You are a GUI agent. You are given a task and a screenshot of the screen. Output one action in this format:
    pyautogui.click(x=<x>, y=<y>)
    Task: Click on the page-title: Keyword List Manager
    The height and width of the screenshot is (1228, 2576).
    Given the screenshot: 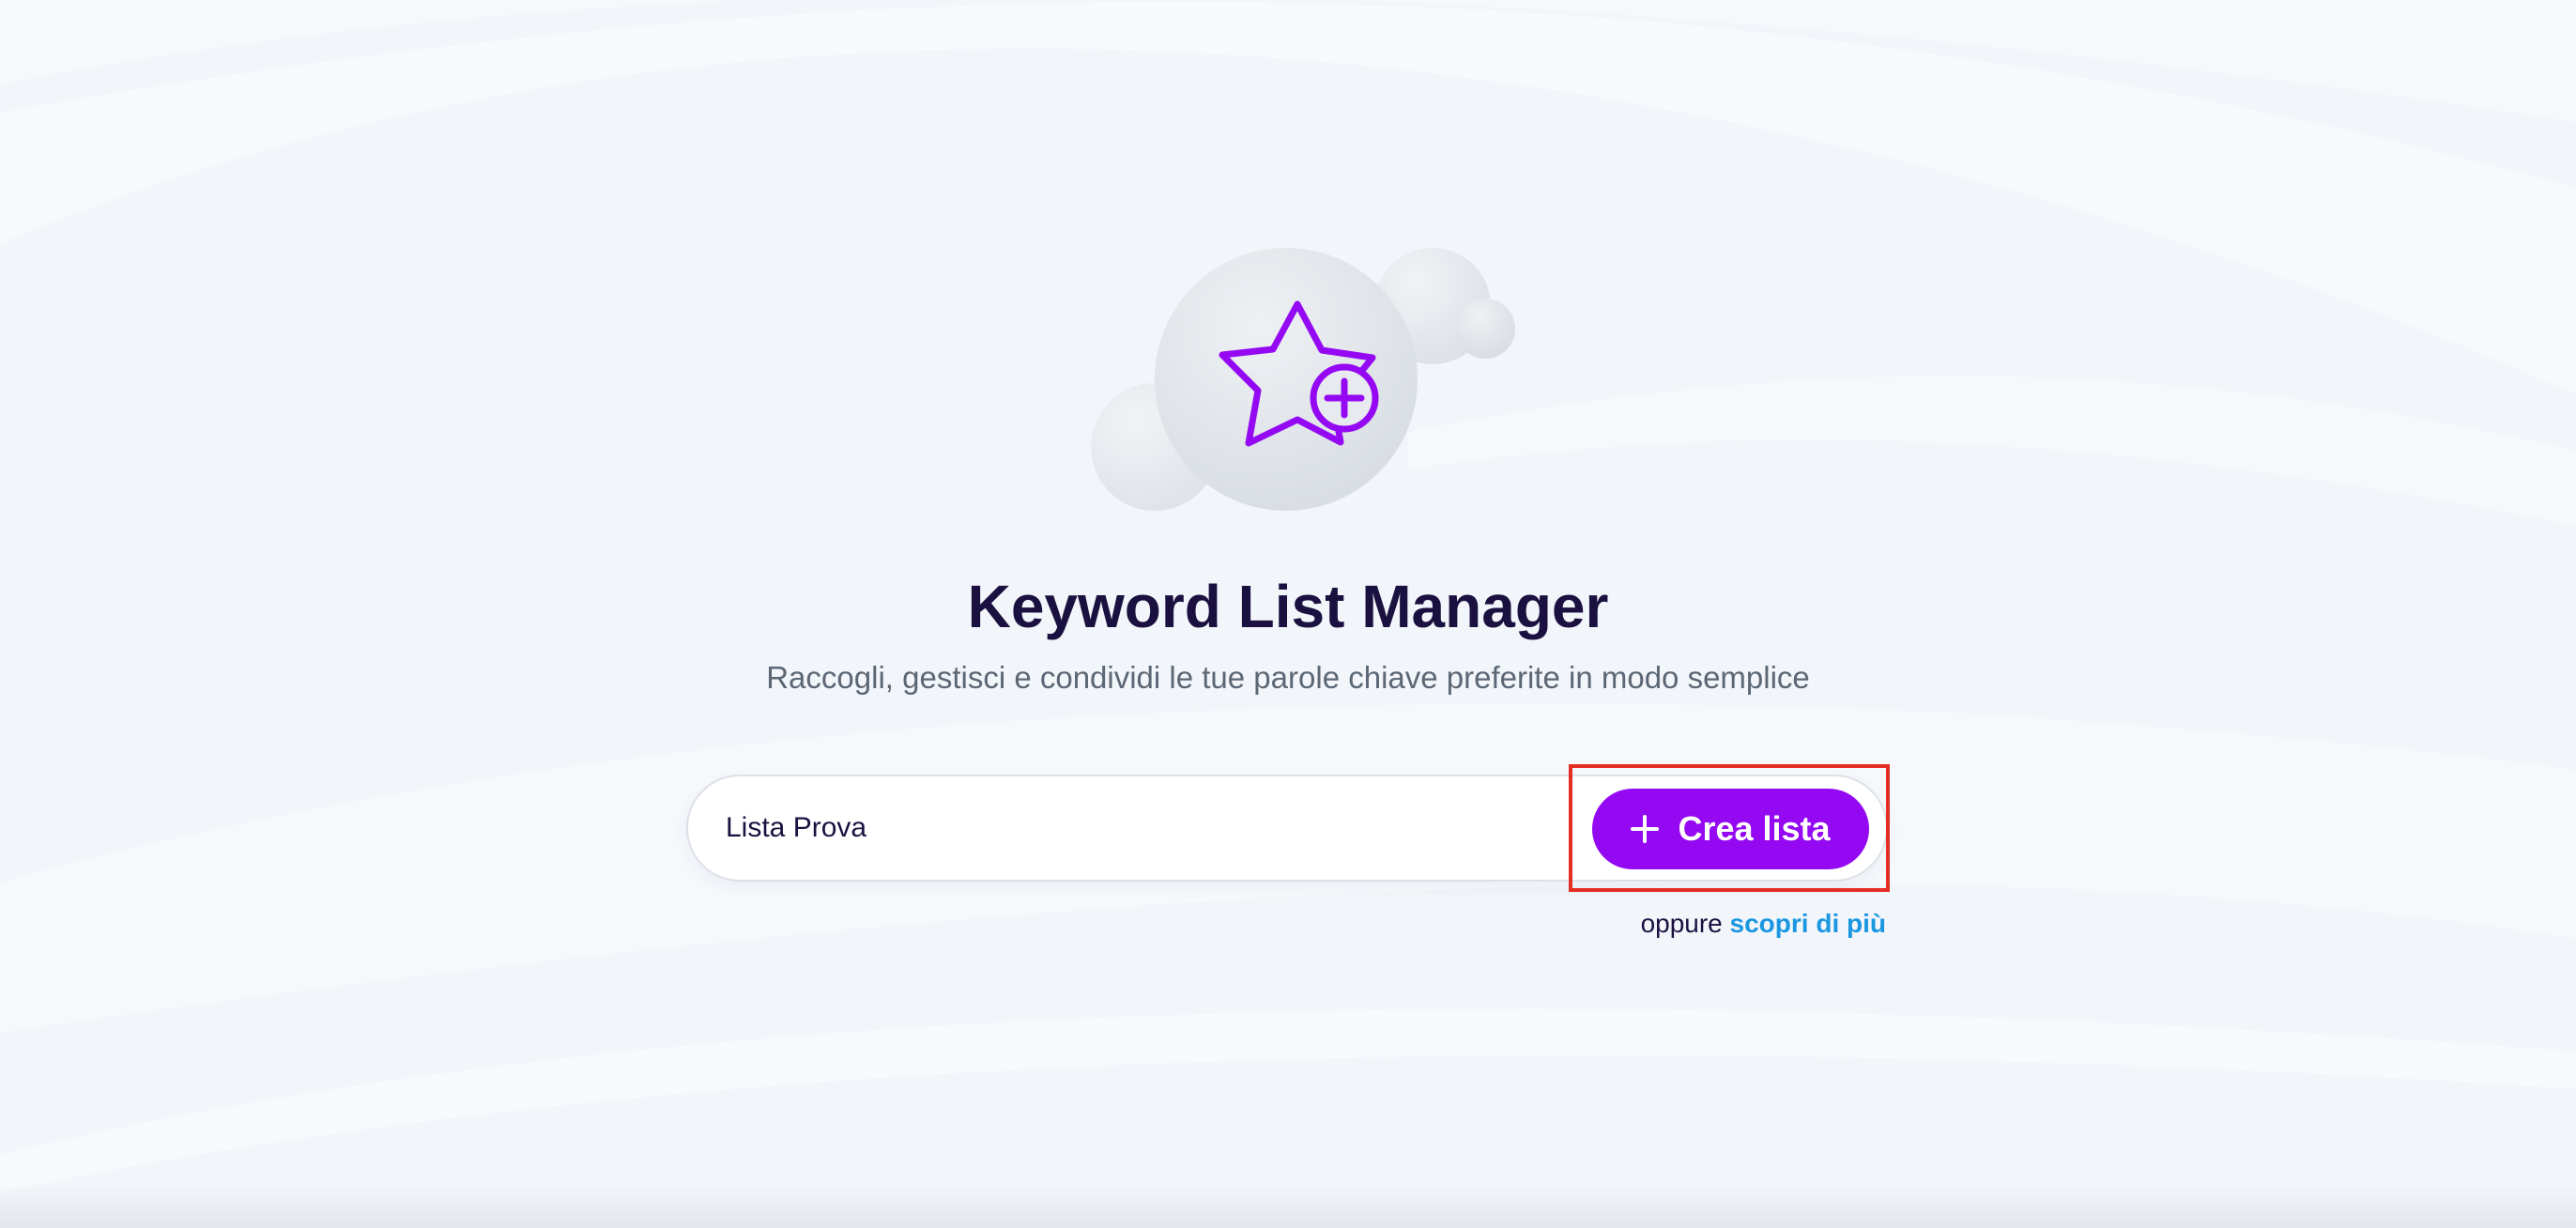 What is the action you would take?
    pyautogui.click(x=1288, y=606)
    